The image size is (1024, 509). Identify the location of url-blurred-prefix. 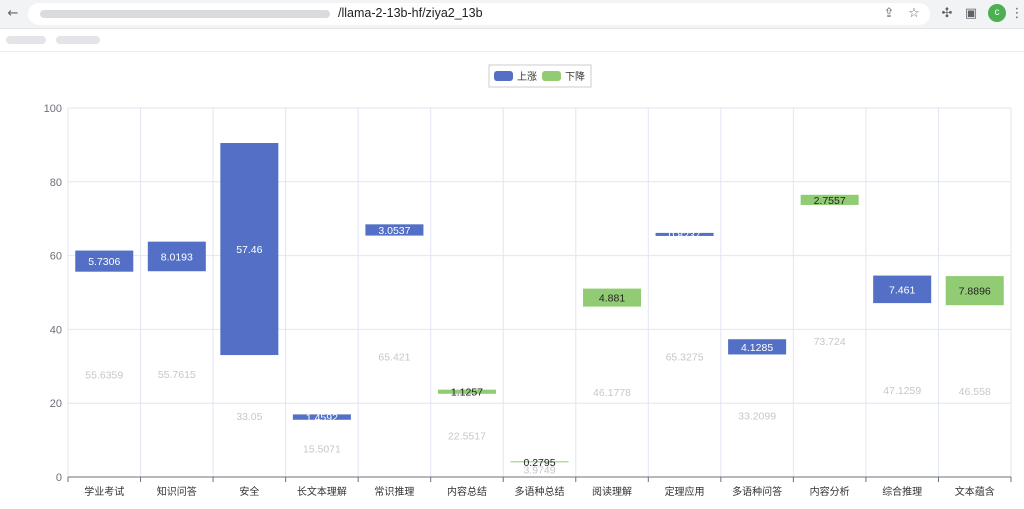
(185, 14).